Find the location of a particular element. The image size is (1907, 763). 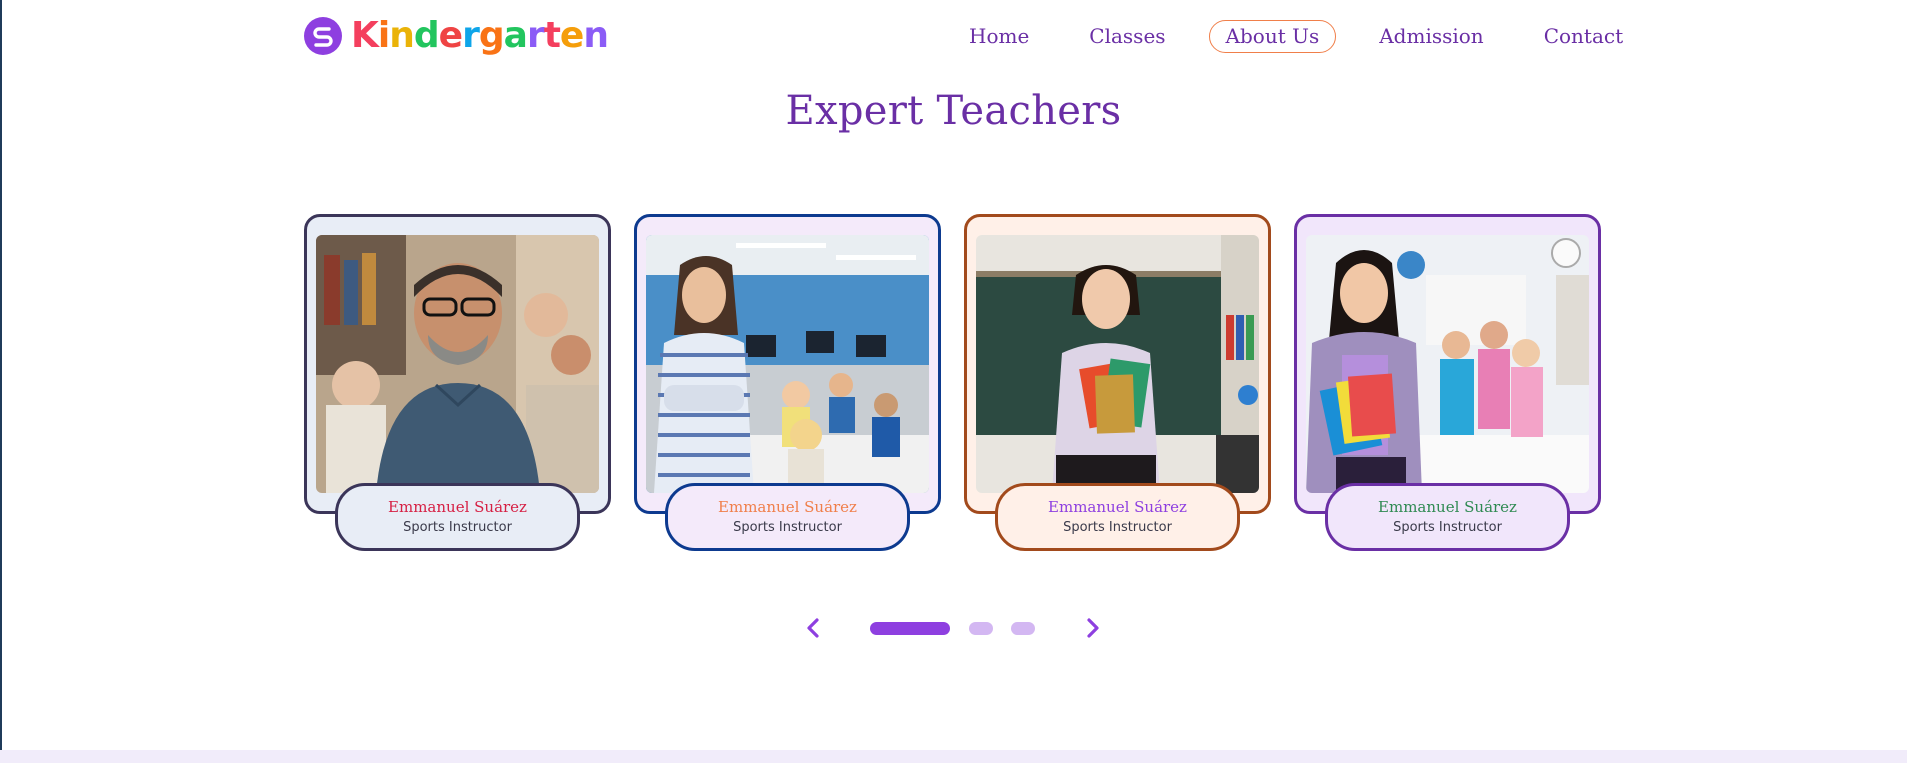

logo-letter: a is located at coordinates (515, 35).